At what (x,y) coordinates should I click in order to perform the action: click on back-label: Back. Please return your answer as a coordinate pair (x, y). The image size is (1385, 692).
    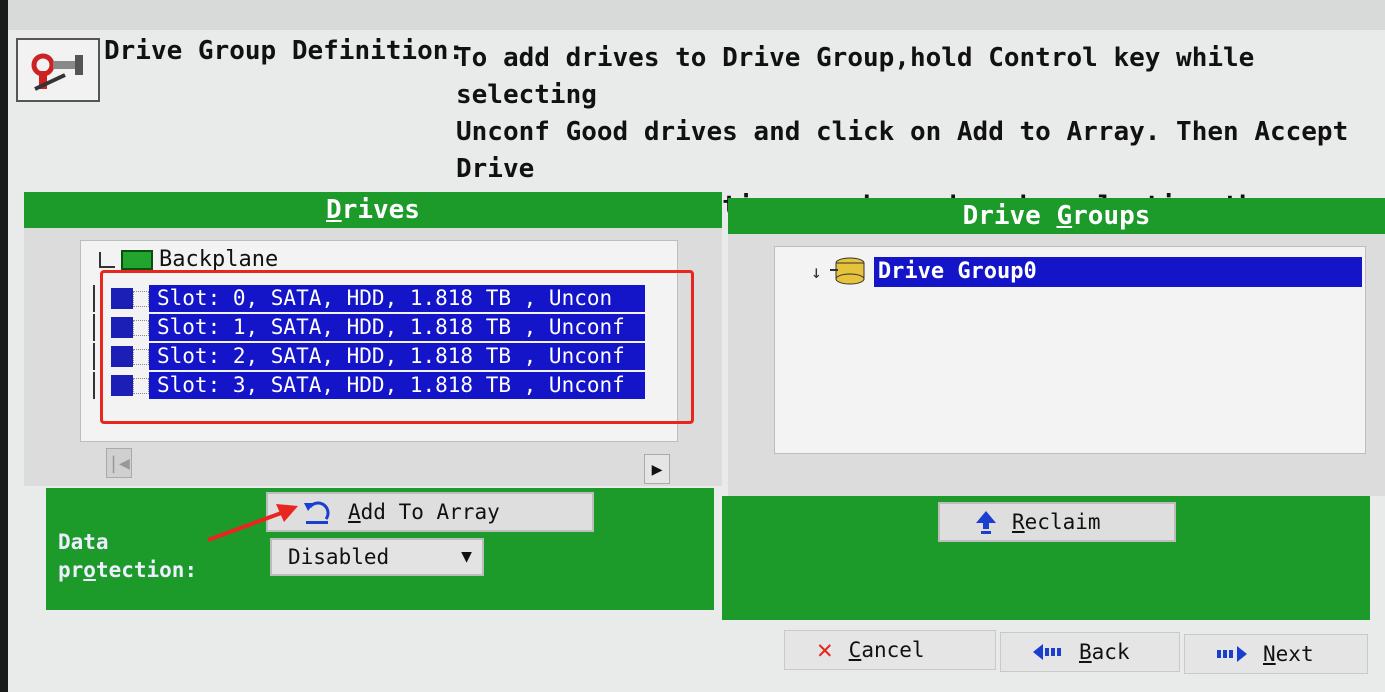
    Looking at the image, I should click on (1104, 652).